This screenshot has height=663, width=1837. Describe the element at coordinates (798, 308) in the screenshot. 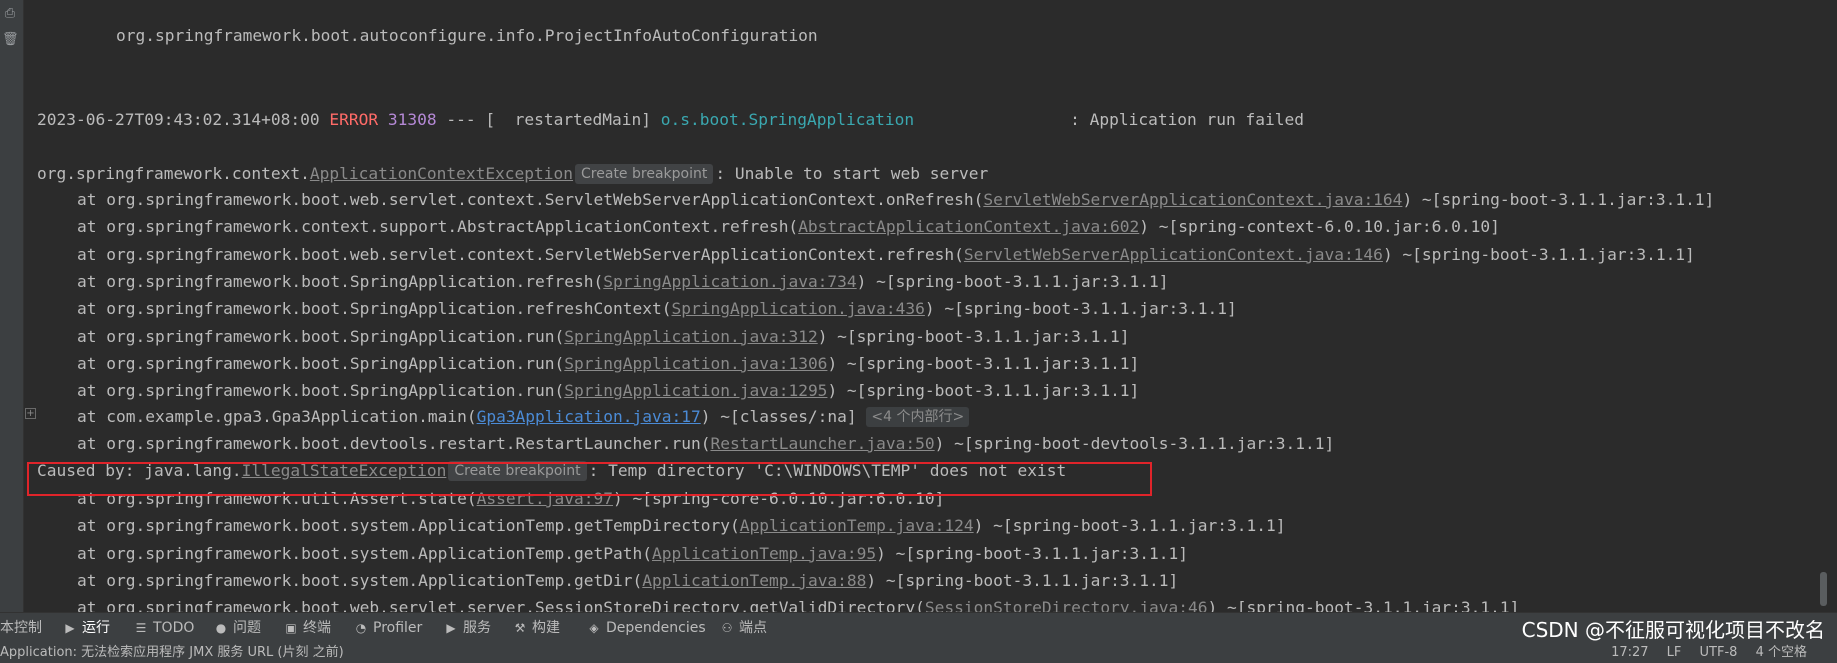

I see `source-link: SpringApplication.java:436` at that location.